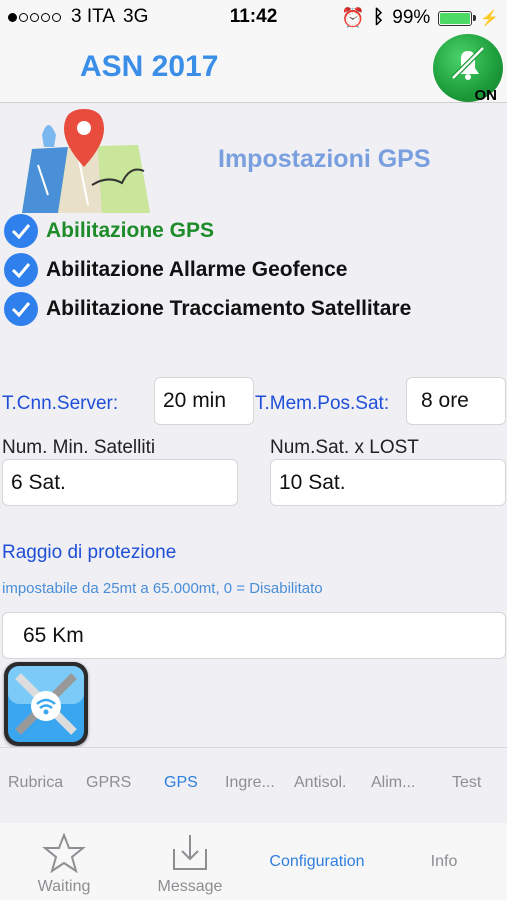  I want to click on enable-geofence-checkbox: Abilitazione Allarme Geofence, so click(175, 270).